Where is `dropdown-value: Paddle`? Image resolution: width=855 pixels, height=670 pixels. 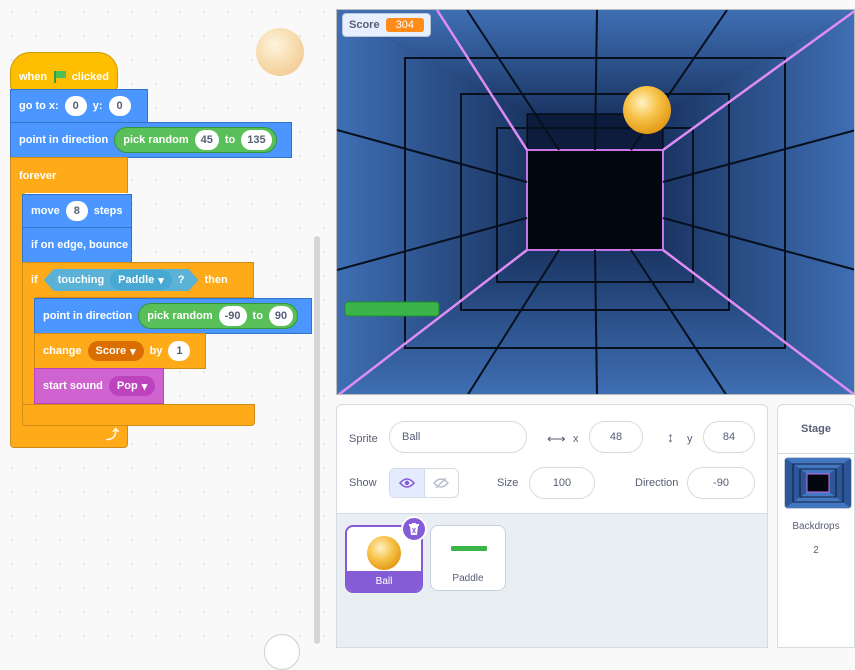 dropdown-value: Paddle is located at coordinates (136, 280).